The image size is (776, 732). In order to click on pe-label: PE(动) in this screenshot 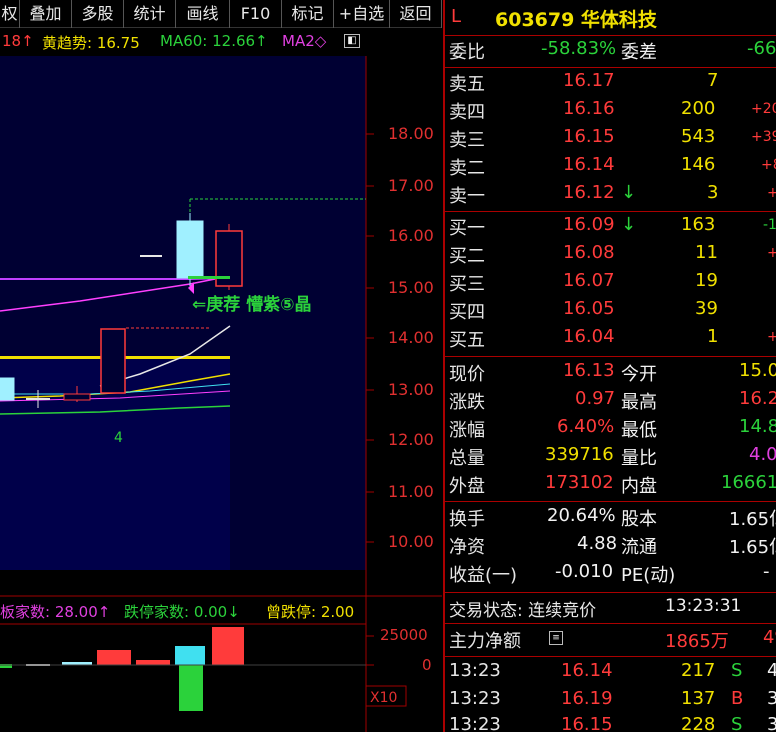, I will do `click(648, 575)`.